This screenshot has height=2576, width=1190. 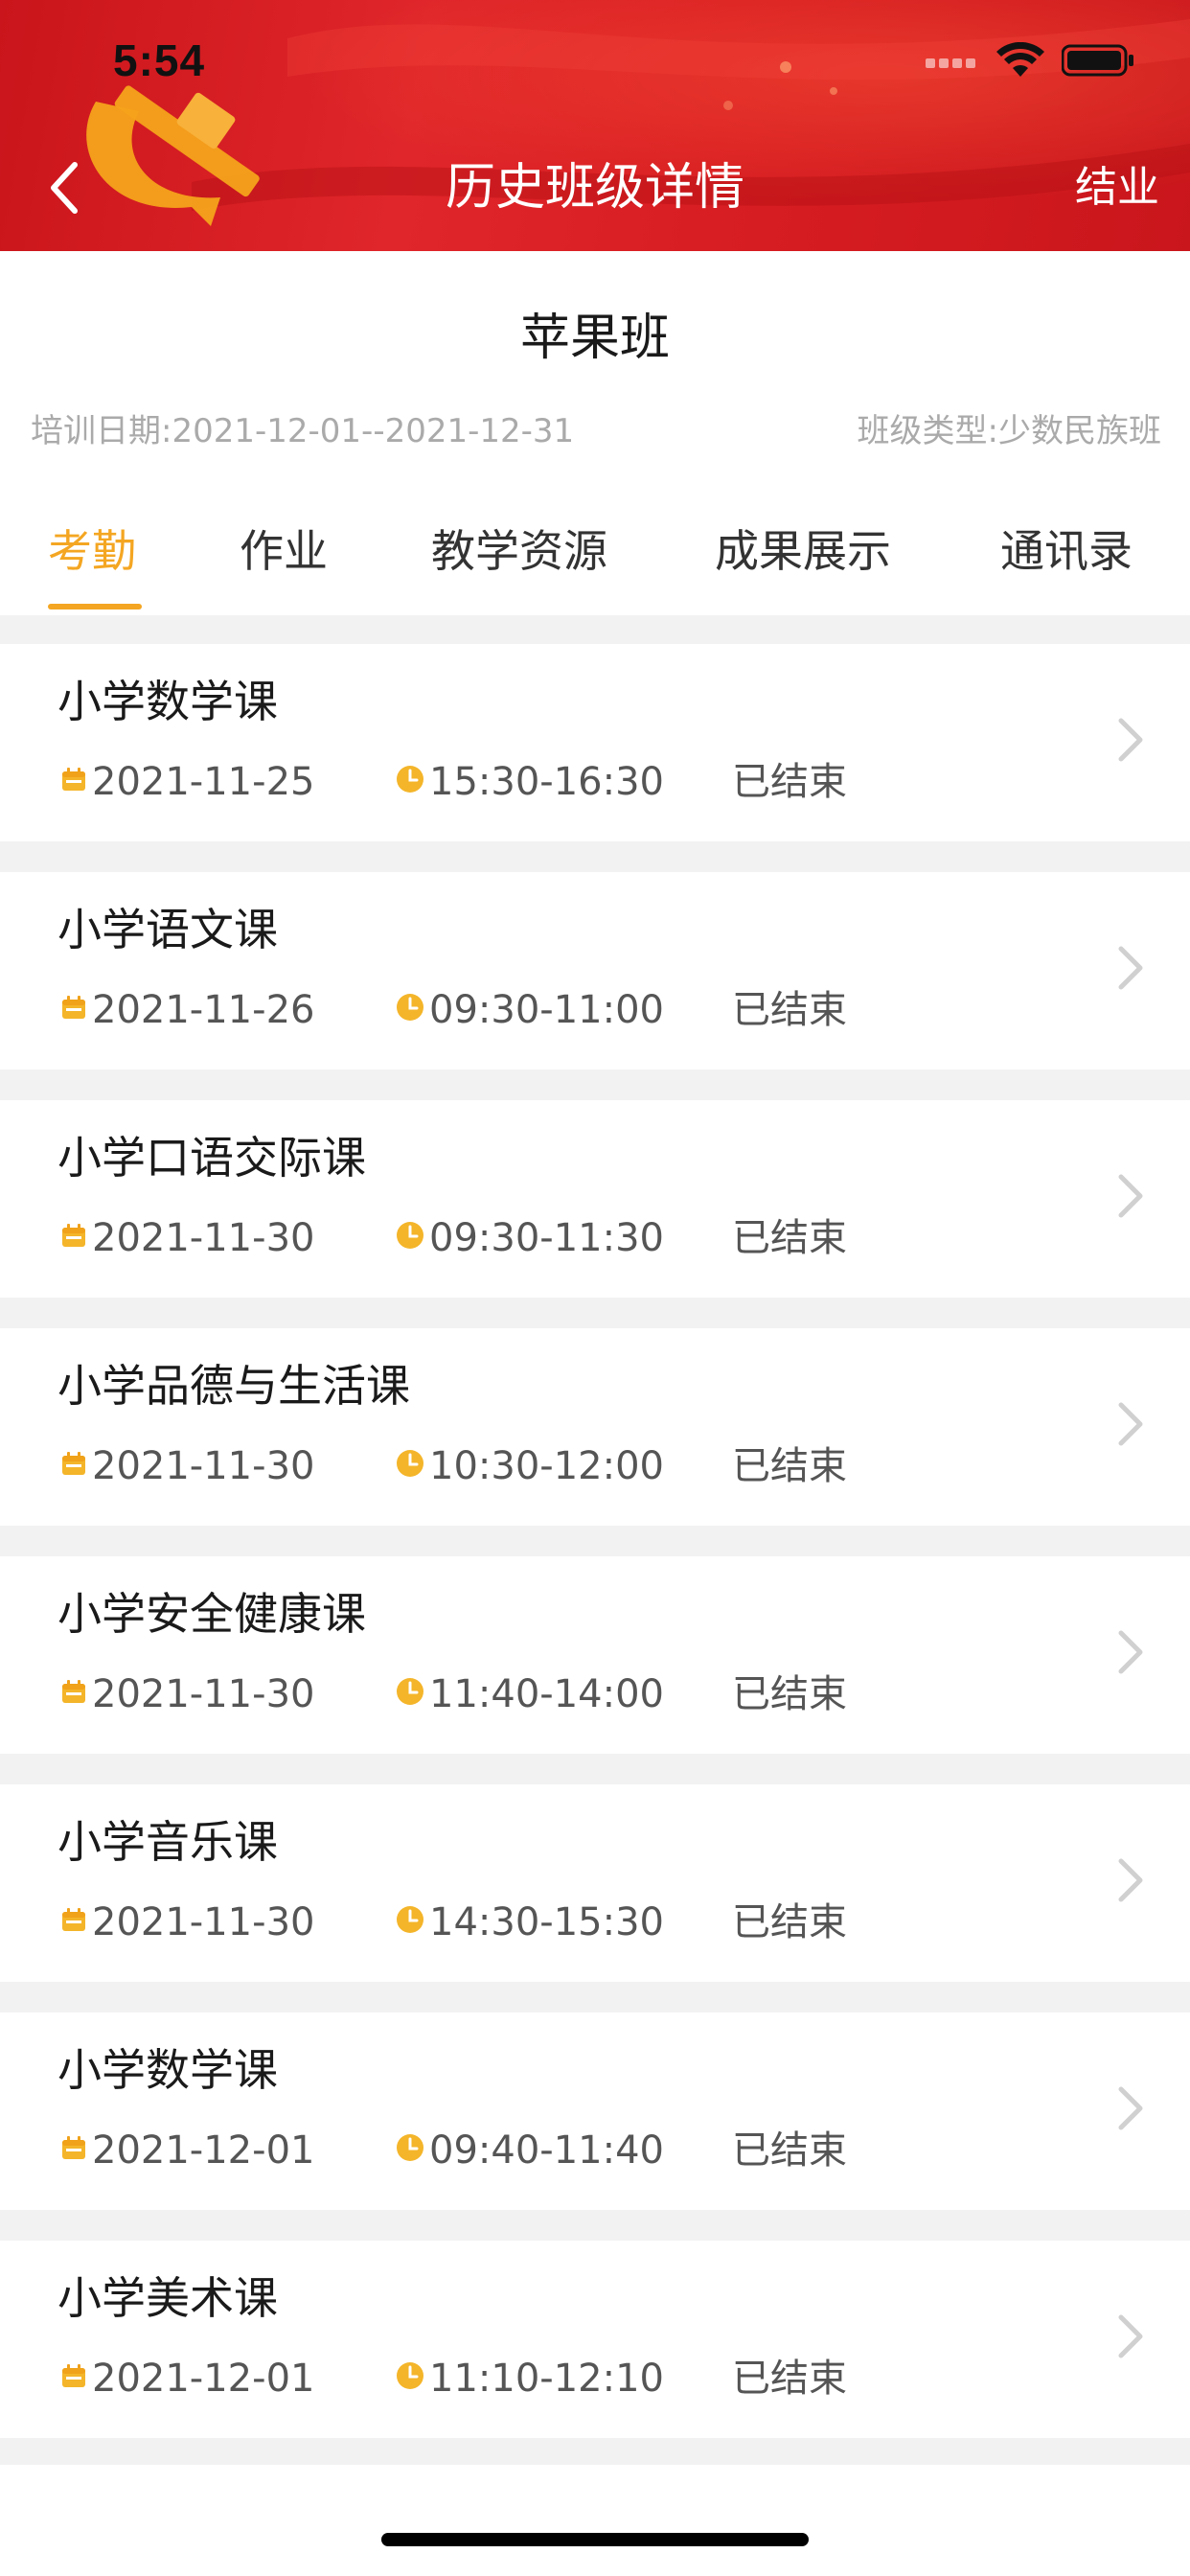 What do you see at coordinates (595, 1427) in the screenshot?
I see `course-list-item: 小学品德与生活课 2021-11-30 10:30-12:00 已结束` at bounding box center [595, 1427].